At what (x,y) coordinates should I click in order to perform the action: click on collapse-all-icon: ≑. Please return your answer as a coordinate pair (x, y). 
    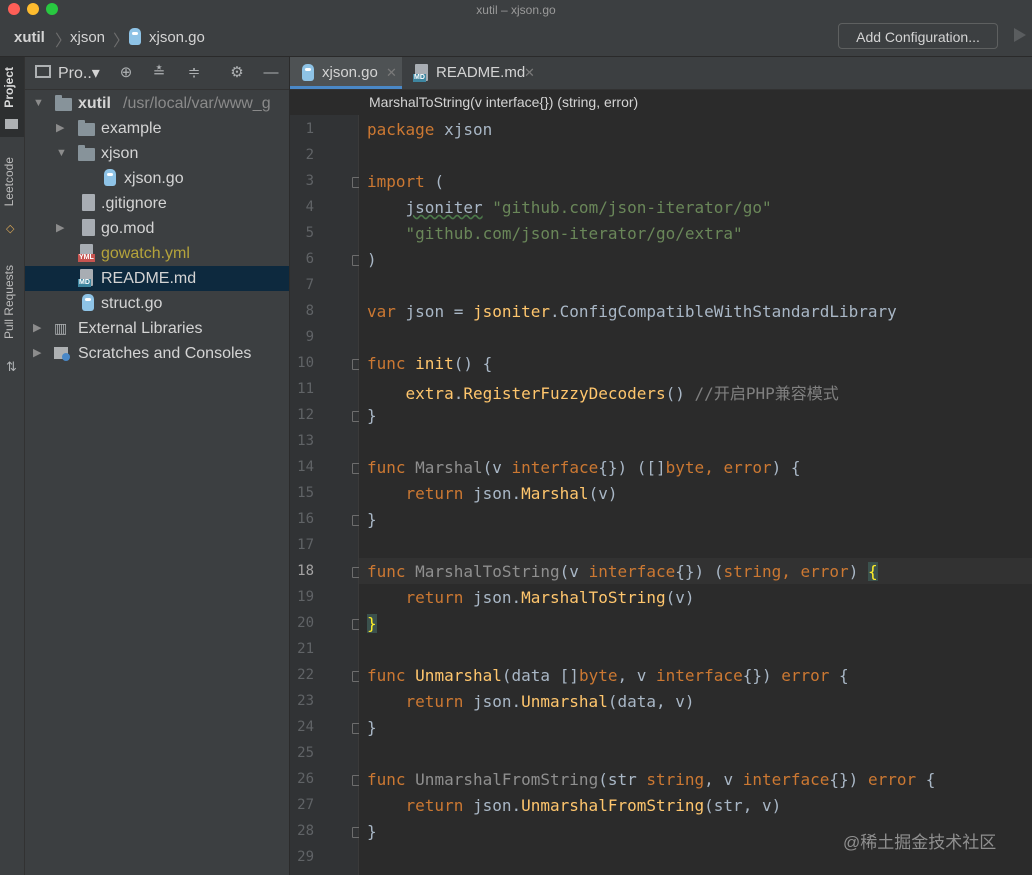
    Looking at the image, I should click on (194, 73).